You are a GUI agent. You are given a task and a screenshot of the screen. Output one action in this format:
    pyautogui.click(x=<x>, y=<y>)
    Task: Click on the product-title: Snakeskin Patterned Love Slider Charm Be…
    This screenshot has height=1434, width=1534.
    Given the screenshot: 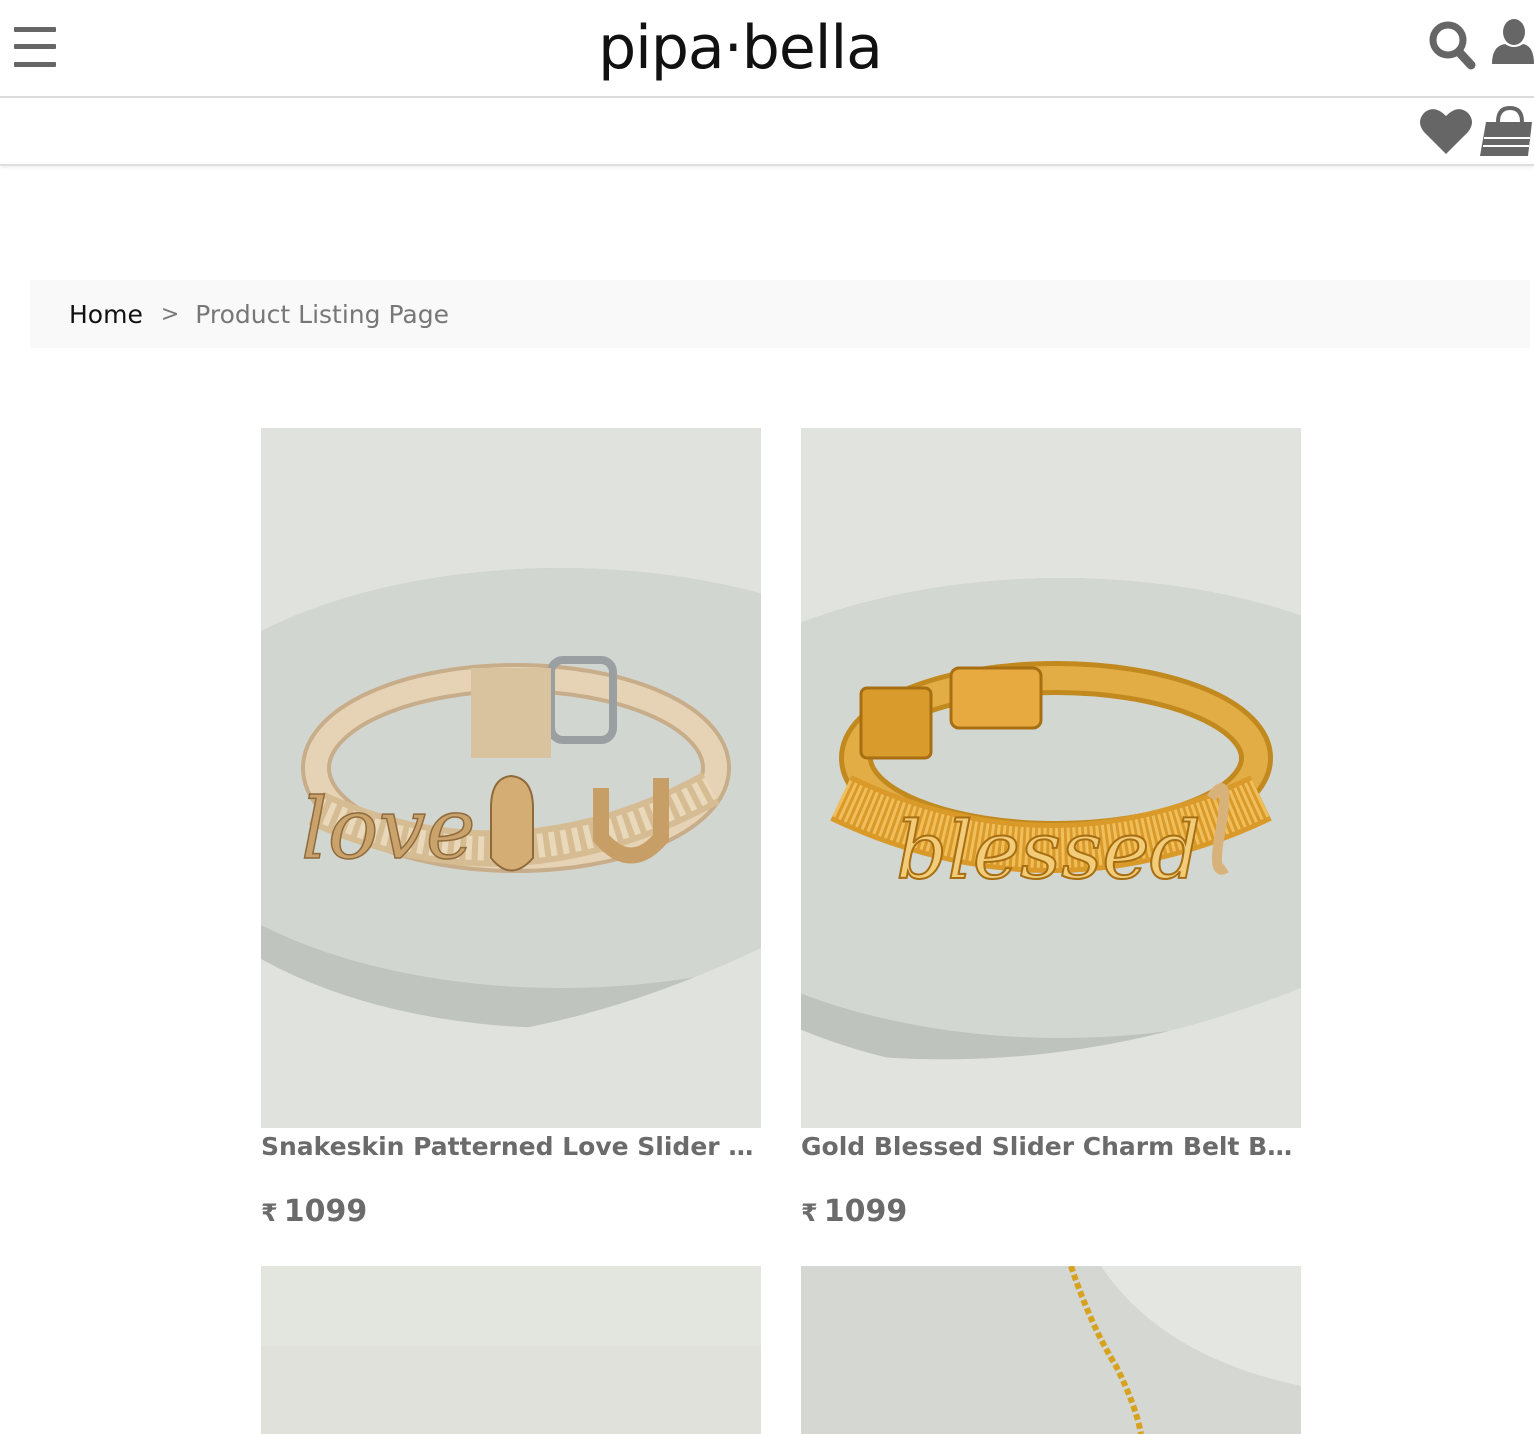 What is the action you would take?
    pyautogui.click(x=511, y=1149)
    